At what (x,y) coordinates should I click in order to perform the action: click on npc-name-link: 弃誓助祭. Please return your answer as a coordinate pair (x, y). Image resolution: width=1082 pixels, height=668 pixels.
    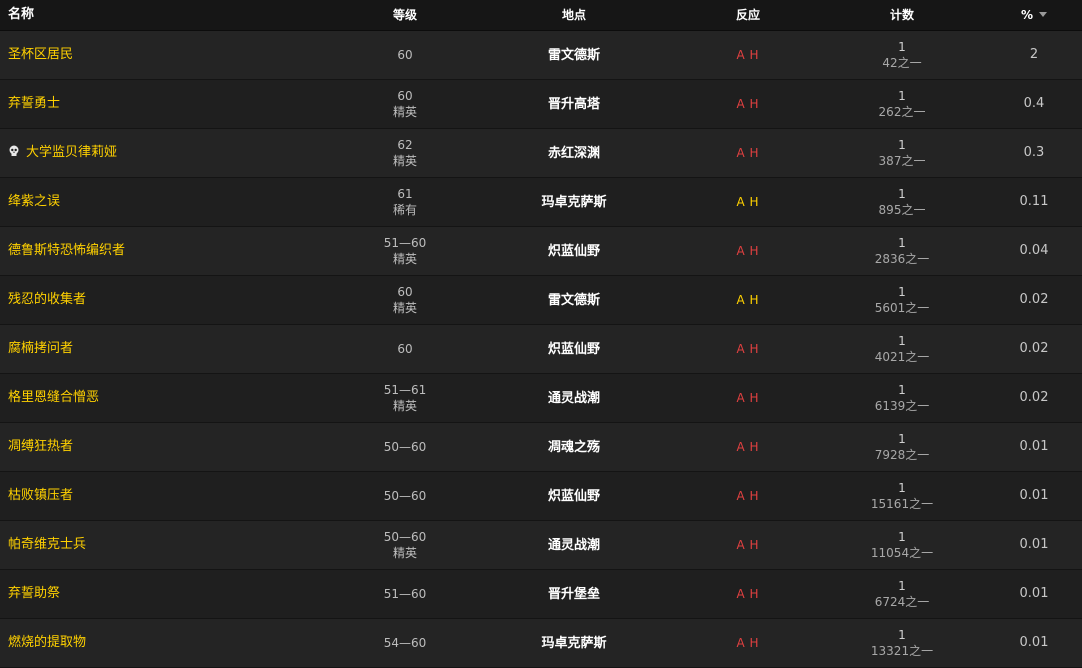
    Looking at the image, I should click on (34, 593).